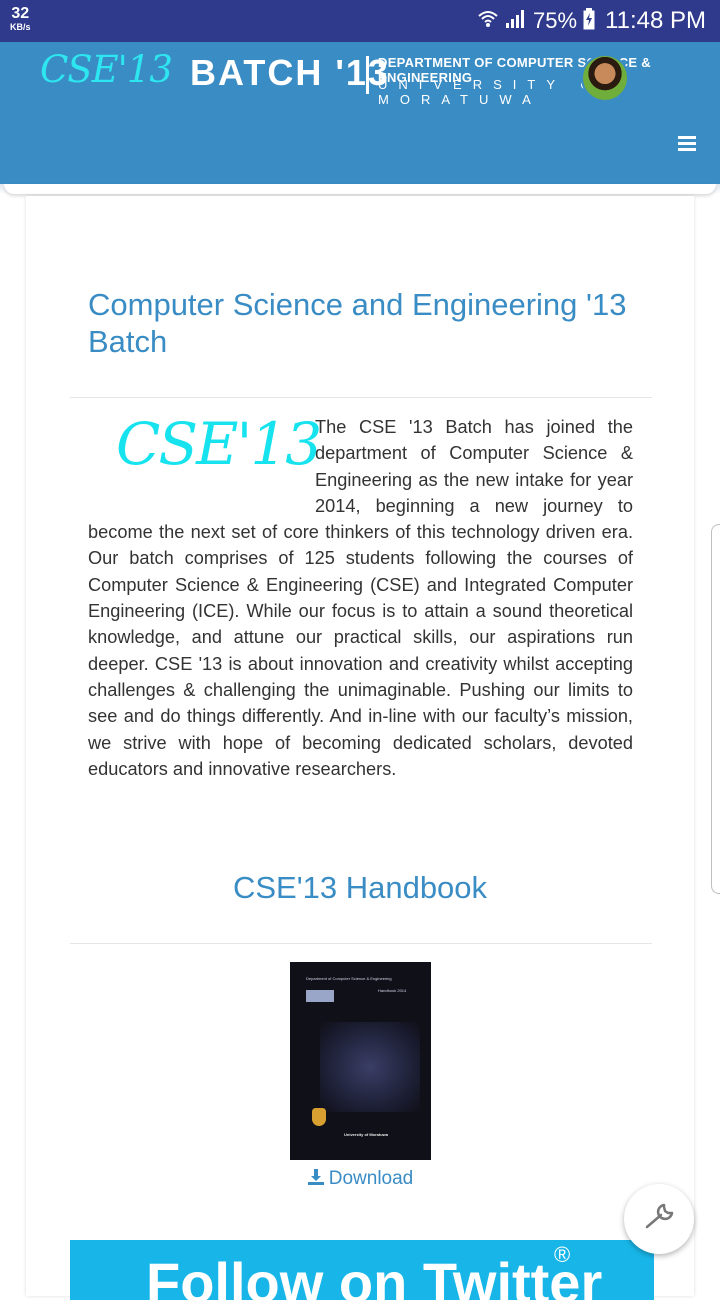  What do you see at coordinates (320, 996) in the screenshot?
I see `cover-badge` at bounding box center [320, 996].